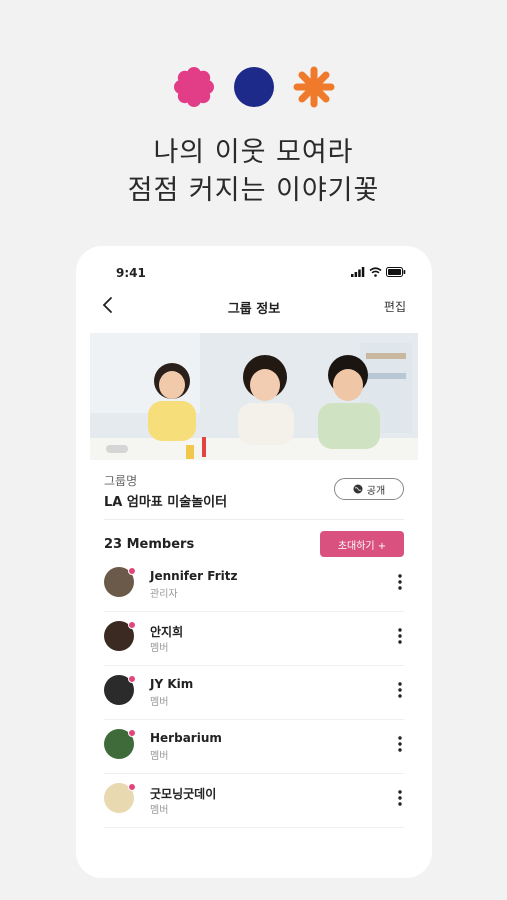 Image resolution: width=507 pixels, height=900 pixels. I want to click on edit-button: 편집, so click(395, 306).